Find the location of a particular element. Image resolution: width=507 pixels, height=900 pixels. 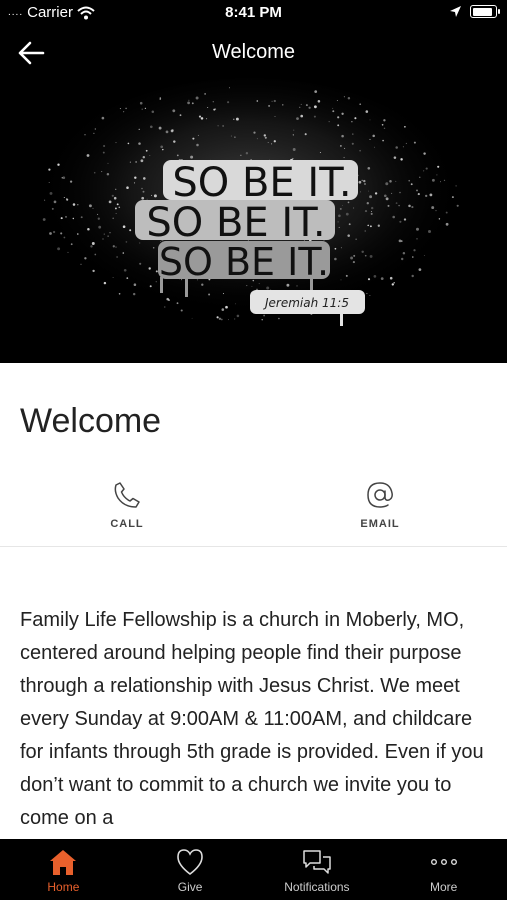

tab-home: Home is located at coordinates (63, 869).